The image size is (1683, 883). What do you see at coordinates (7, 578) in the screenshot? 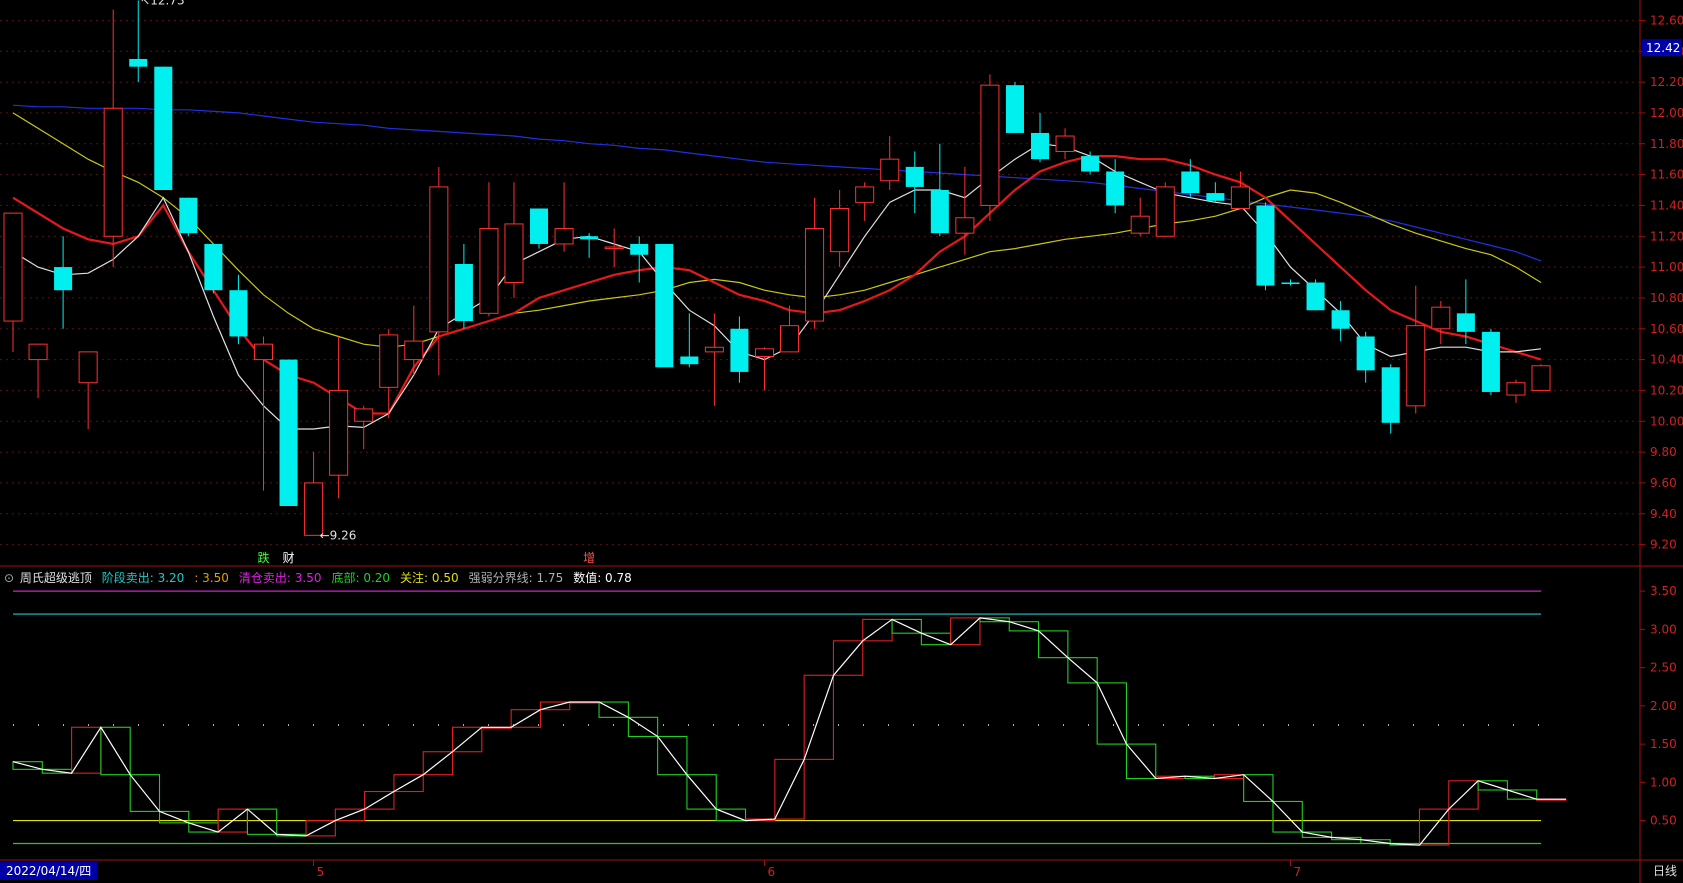
I see `collapse-toggle-icon: ⊙` at bounding box center [7, 578].